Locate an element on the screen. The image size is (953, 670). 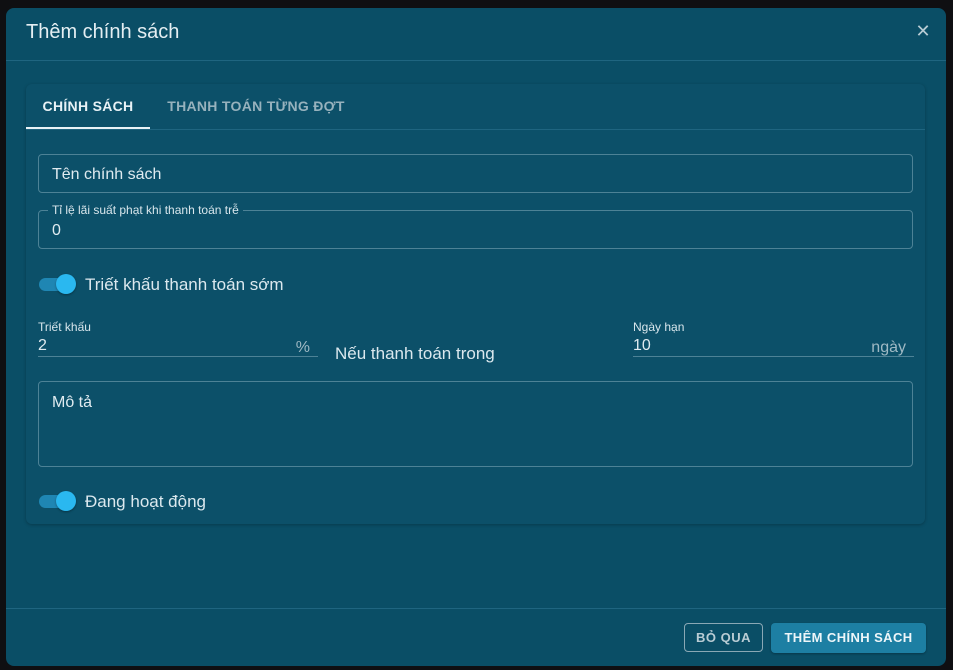
condition-text: Nếu thanh toán trong is located at coordinates (415, 353).